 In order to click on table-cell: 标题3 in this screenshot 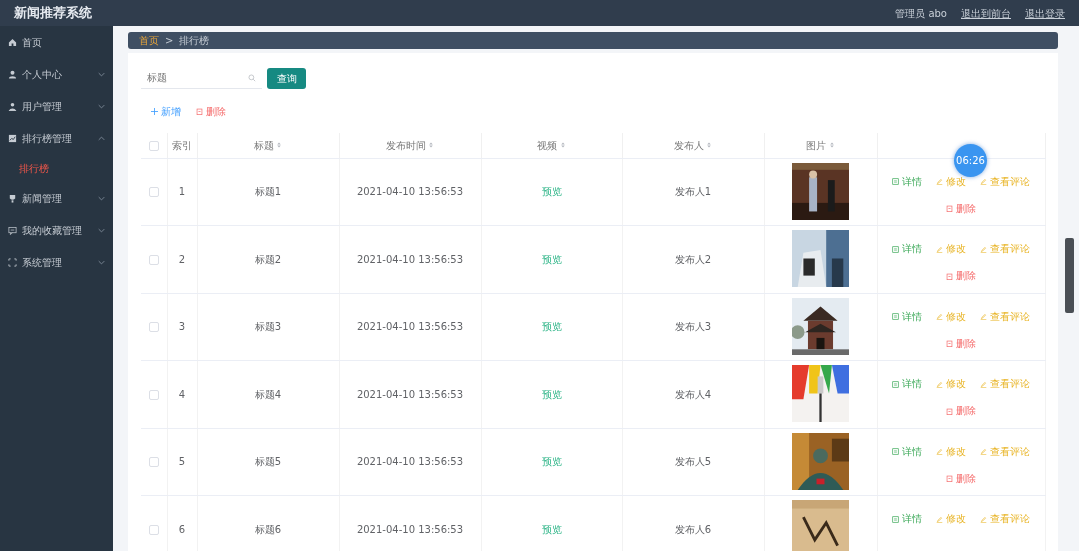, I will do `click(268, 327)`.